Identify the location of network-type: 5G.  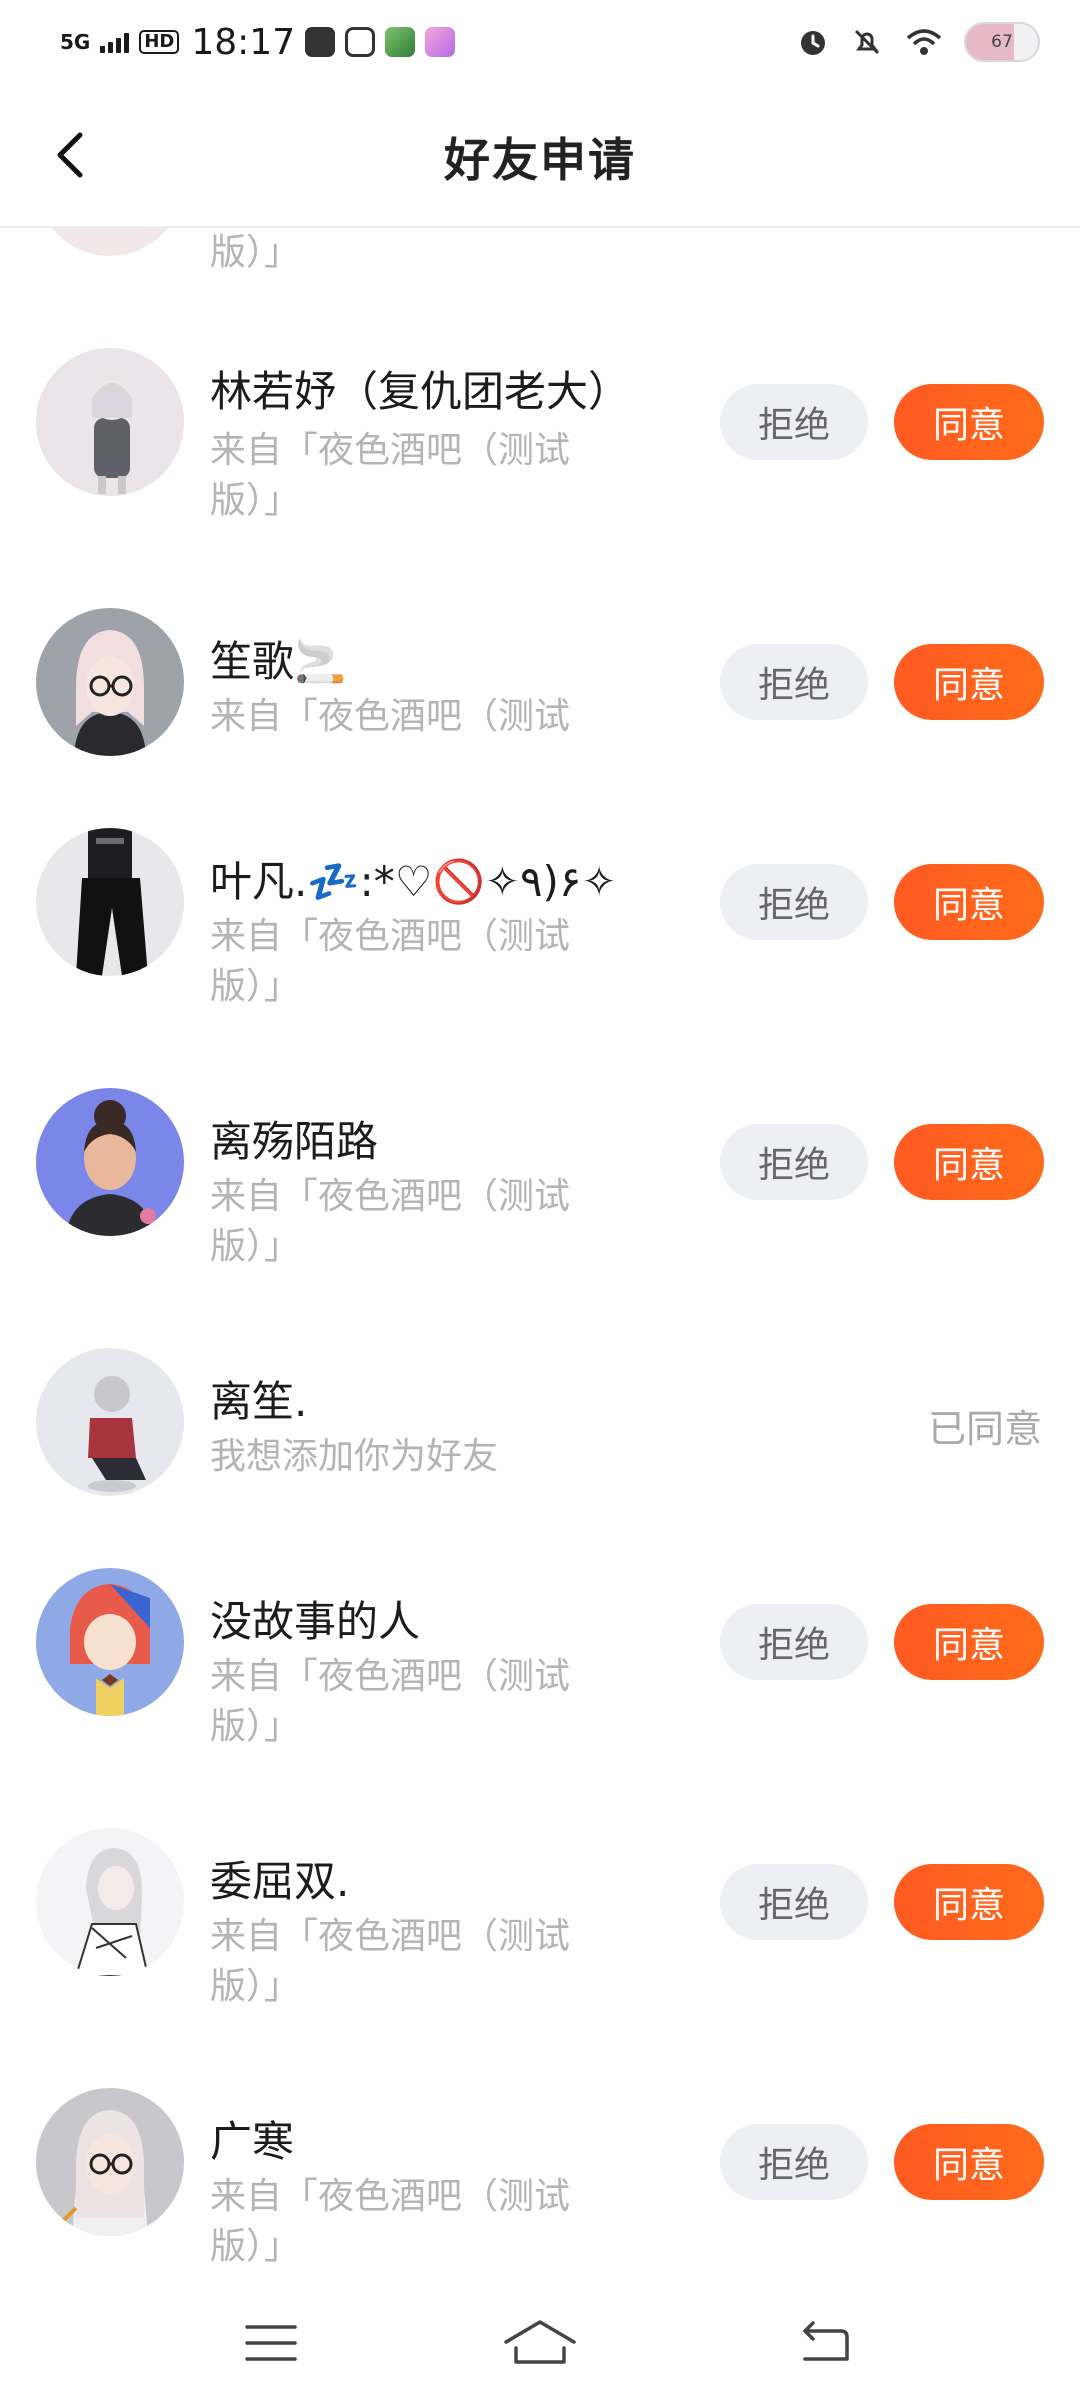
(75, 42).